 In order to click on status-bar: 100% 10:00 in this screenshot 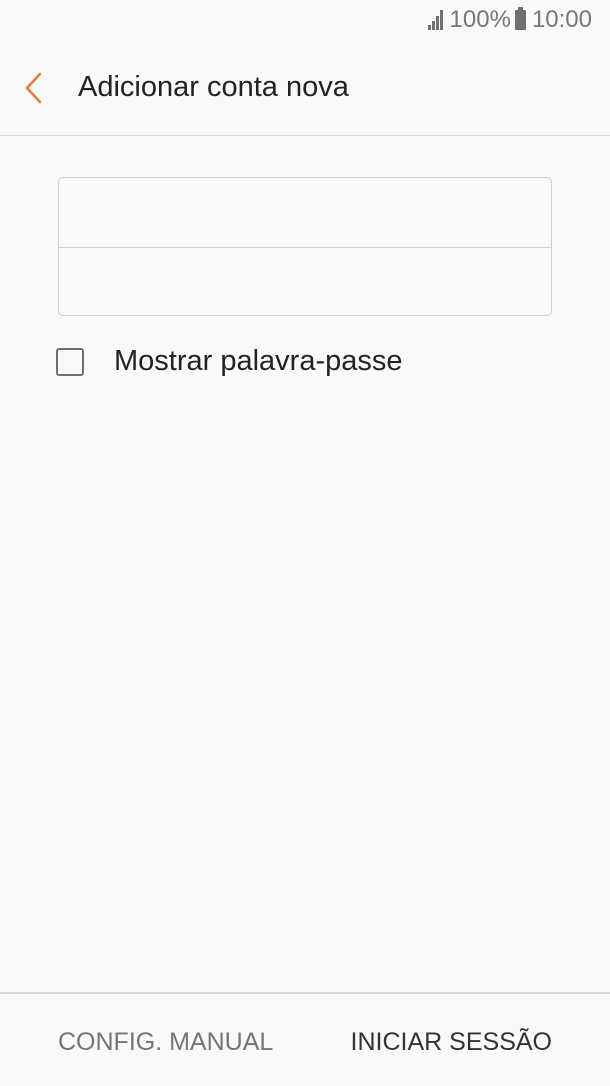, I will do `click(305, 20)`.